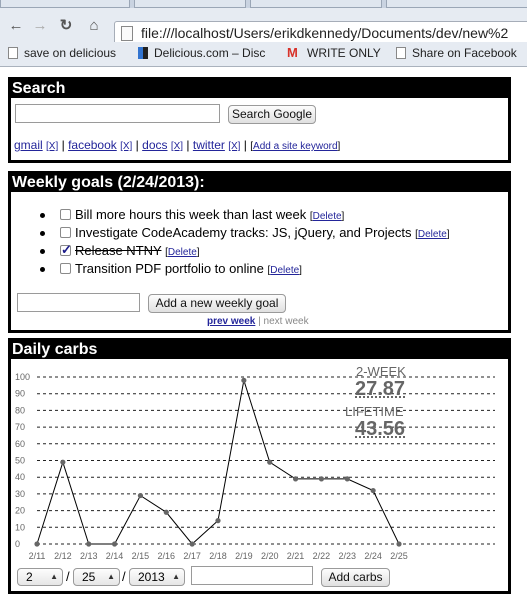 Image resolution: width=527 pixels, height=609 pixels. What do you see at coordinates (141, 556) in the screenshot?
I see `x-tick-label: 2/15` at bounding box center [141, 556].